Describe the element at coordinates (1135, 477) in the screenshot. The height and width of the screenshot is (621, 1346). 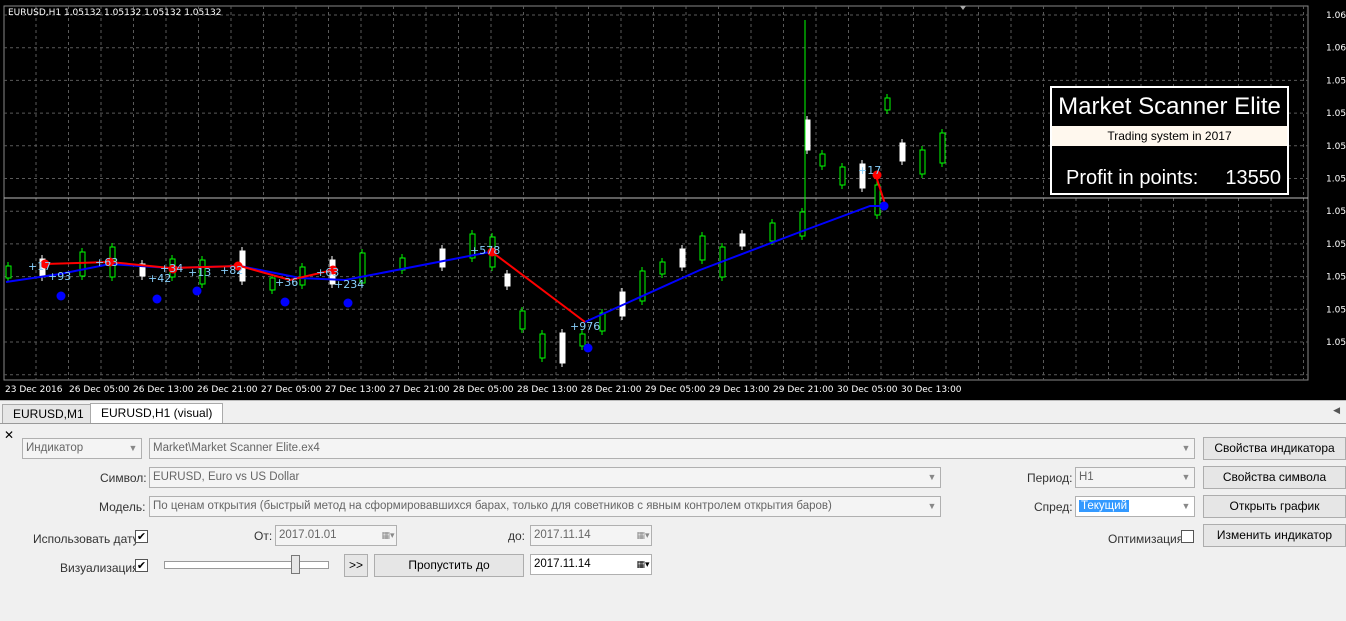
I see `period-select: H1 ▼` at that location.